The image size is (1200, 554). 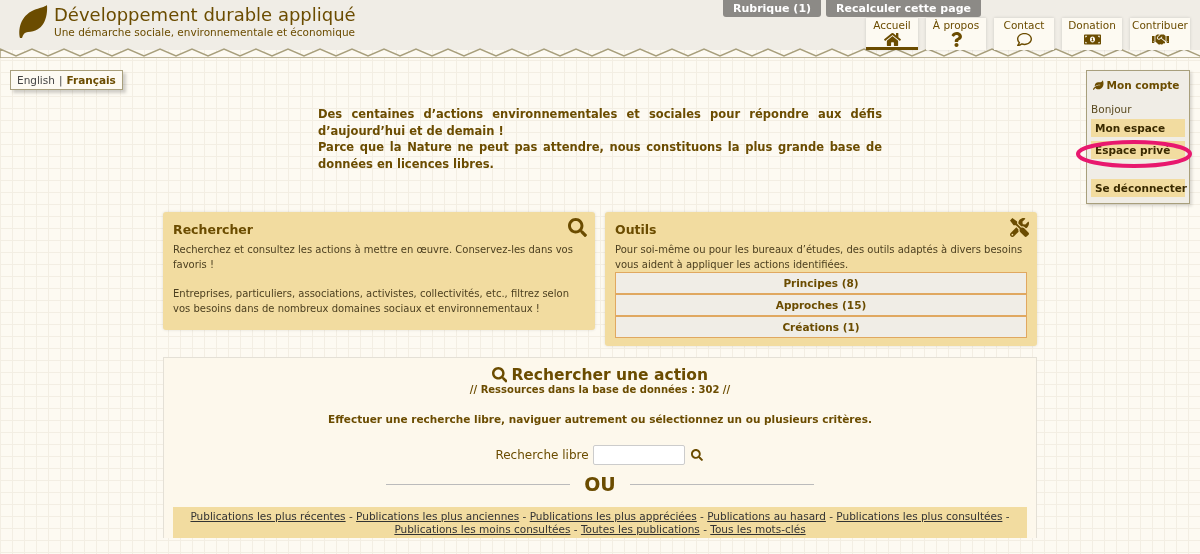 I want to click on account-title: Mon compte, so click(x=1143, y=85).